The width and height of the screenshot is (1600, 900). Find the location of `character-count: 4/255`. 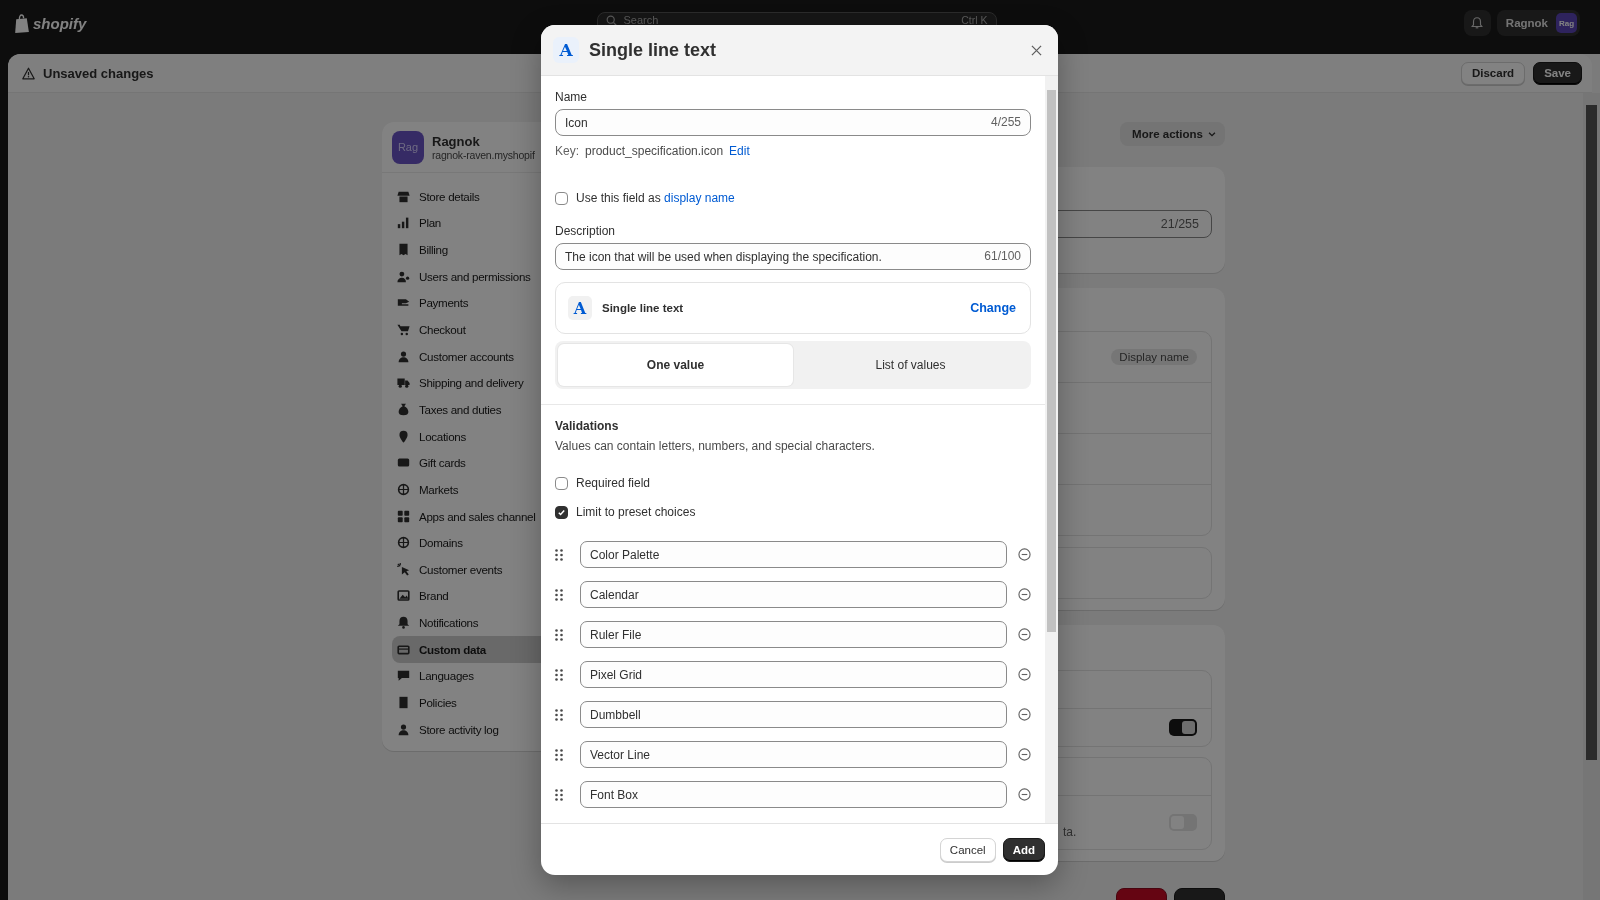

character-count: 4/255 is located at coordinates (1005, 122).